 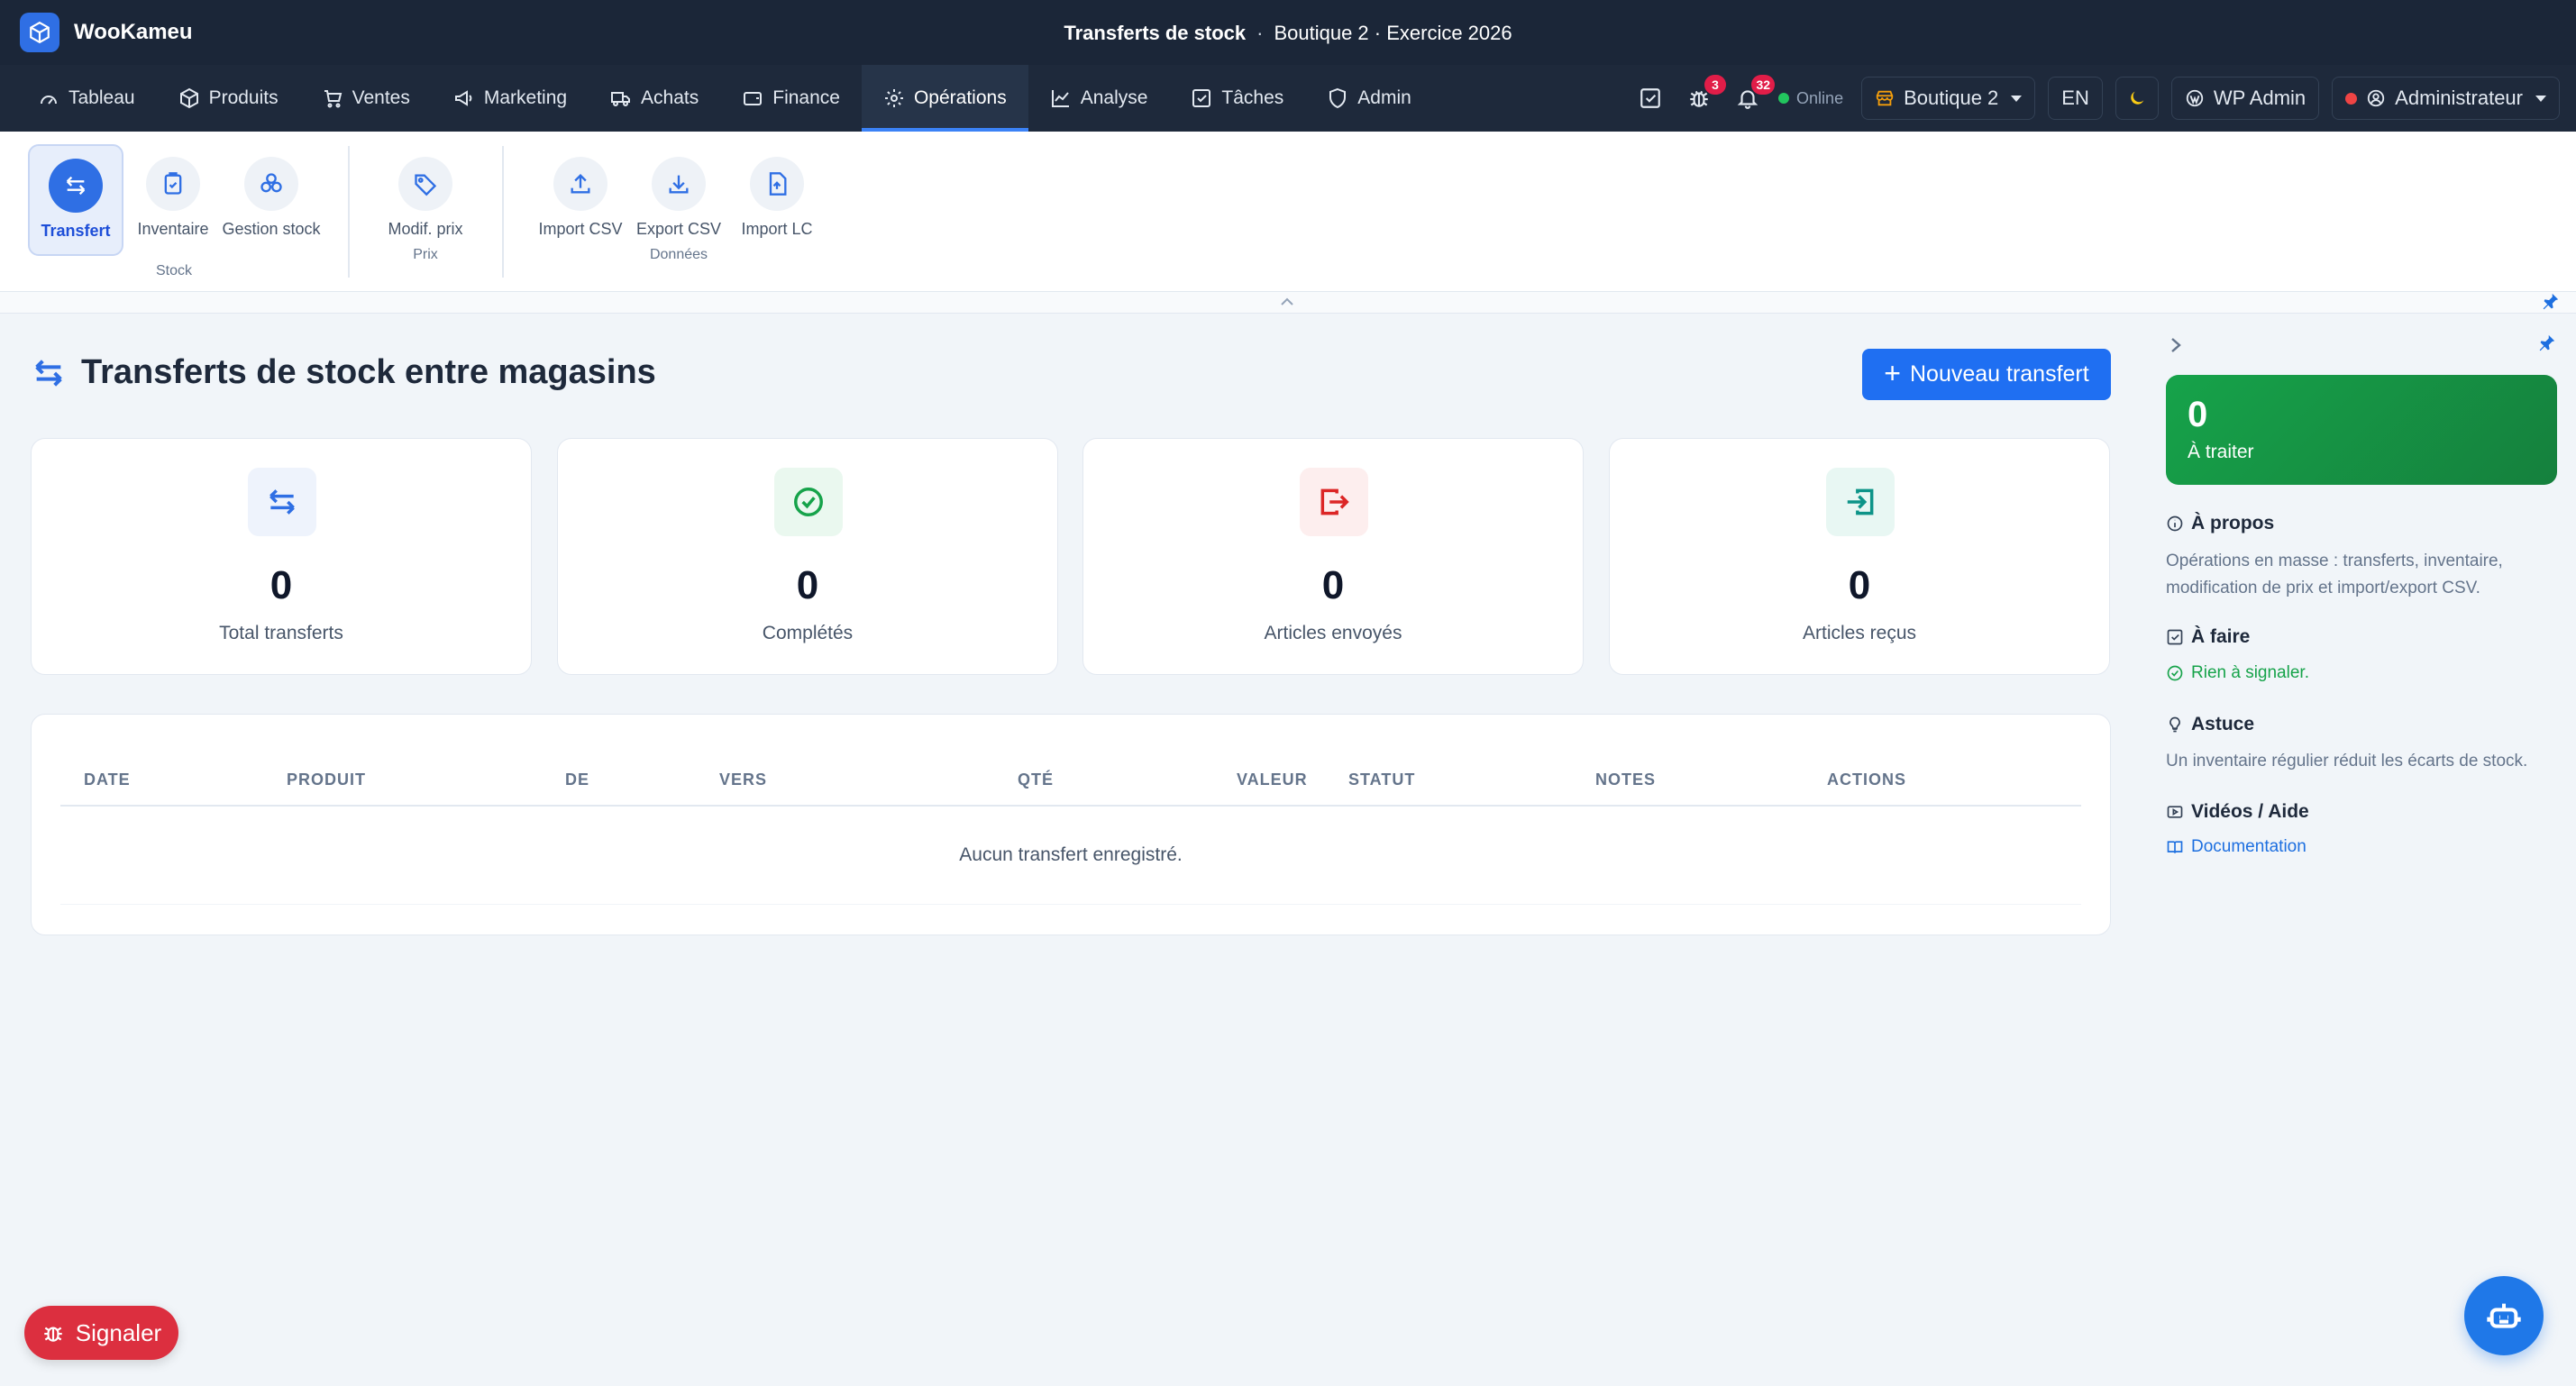 What do you see at coordinates (1393, 33) in the screenshot?
I see `window-title-context: Boutique 2 · Exercice 2026` at bounding box center [1393, 33].